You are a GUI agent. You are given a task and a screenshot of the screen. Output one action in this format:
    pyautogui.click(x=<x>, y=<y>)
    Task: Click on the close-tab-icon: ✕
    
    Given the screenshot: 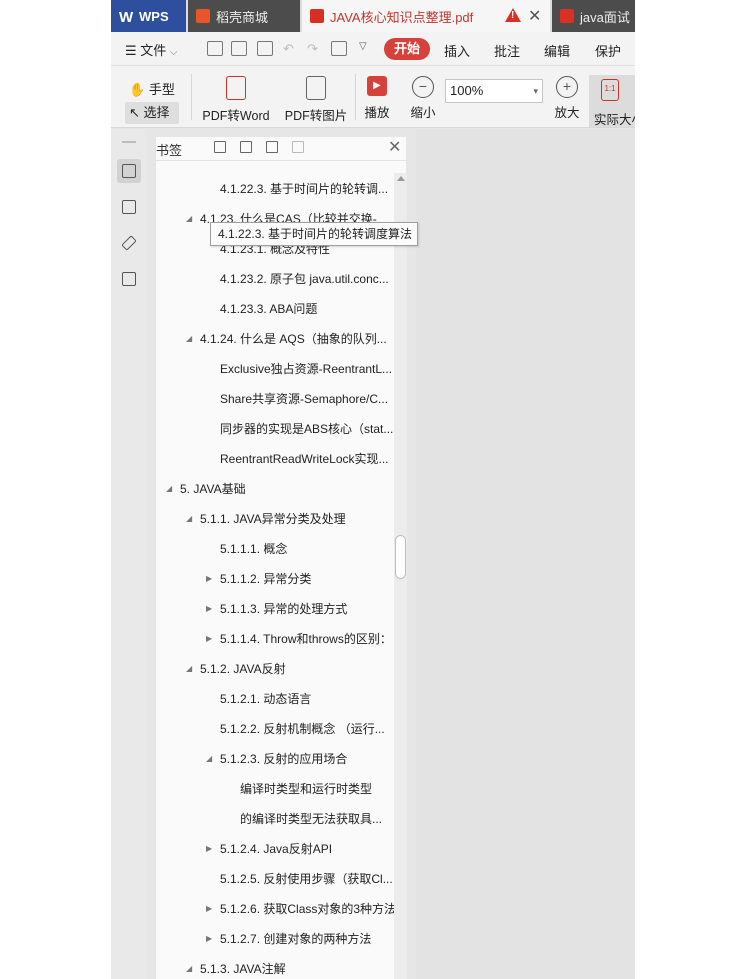 What is the action you would take?
    pyautogui.click(x=534, y=16)
    